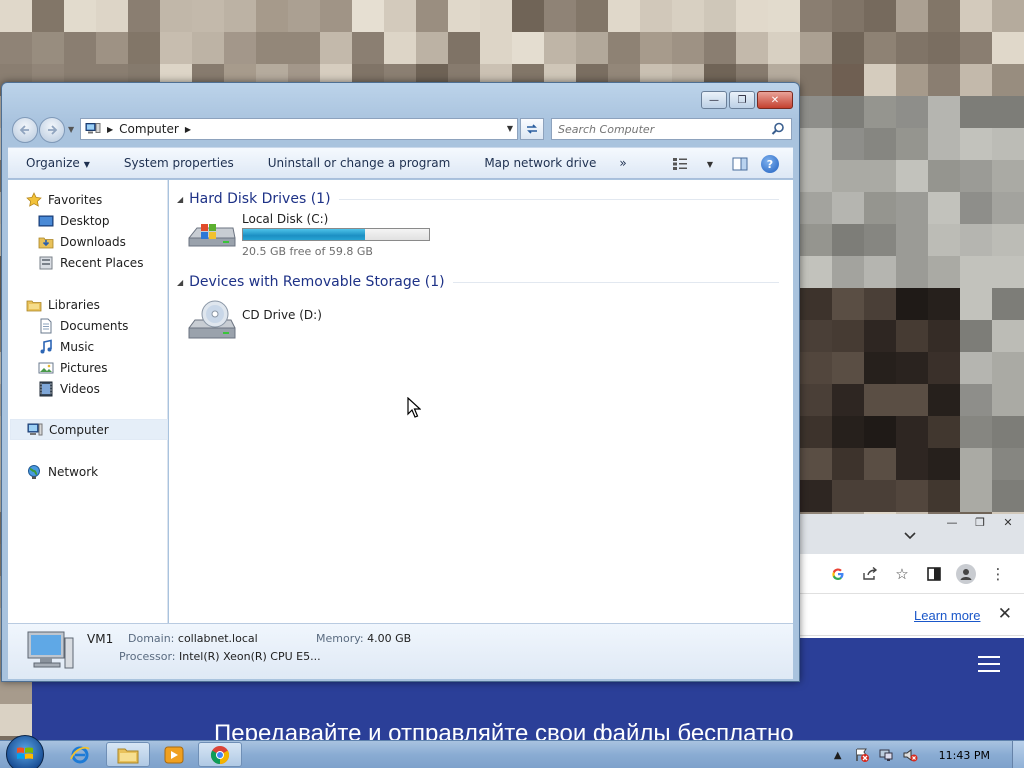 This screenshot has width=1024, height=768. What do you see at coordinates (254, 321) in the screenshot?
I see `drive-cd-d: CD Drive (D:)` at bounding box center [254, 321].